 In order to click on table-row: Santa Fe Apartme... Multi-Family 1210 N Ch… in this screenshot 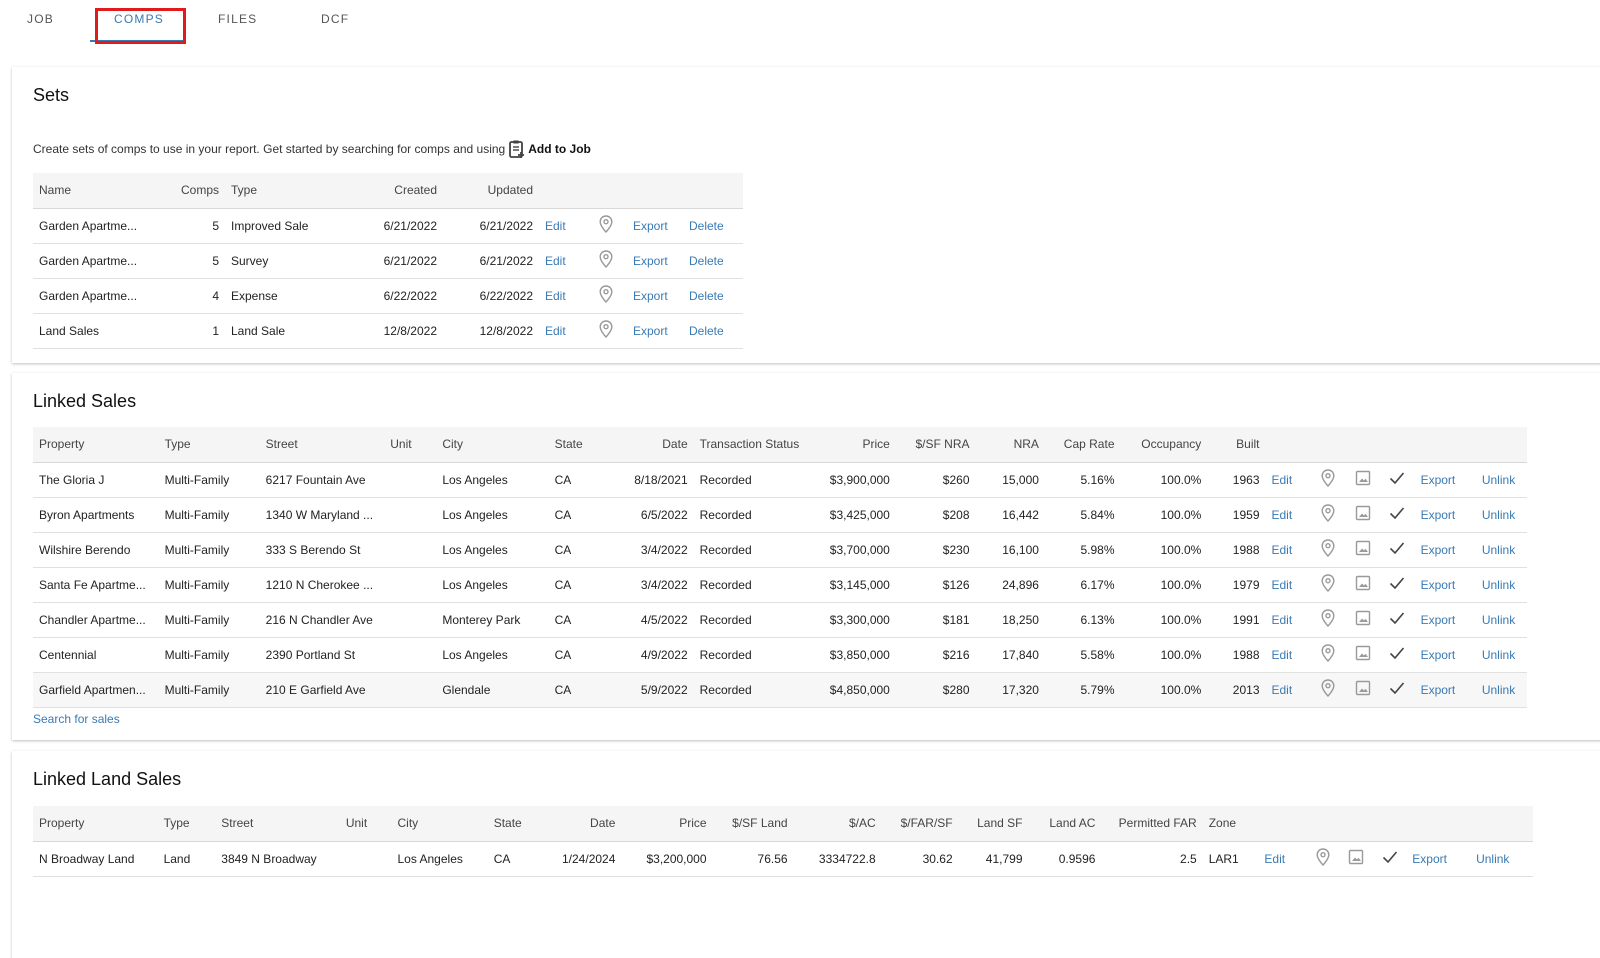, I will do `click(780, 585)`.